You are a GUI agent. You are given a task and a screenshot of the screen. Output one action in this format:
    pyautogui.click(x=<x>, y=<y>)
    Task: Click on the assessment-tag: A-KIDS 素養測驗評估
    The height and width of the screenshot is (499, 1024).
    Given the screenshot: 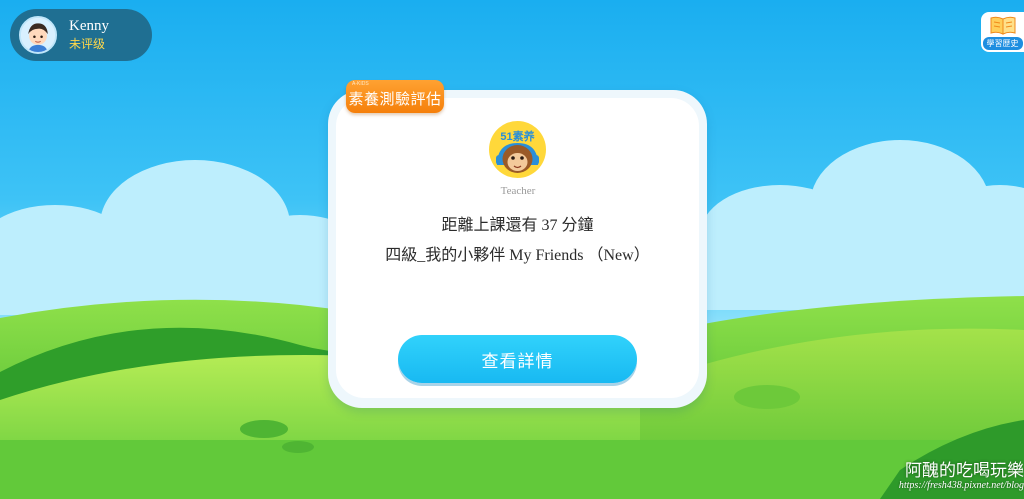 What is the action you would take?
    pyautogui.click(x=395, y=96)
    